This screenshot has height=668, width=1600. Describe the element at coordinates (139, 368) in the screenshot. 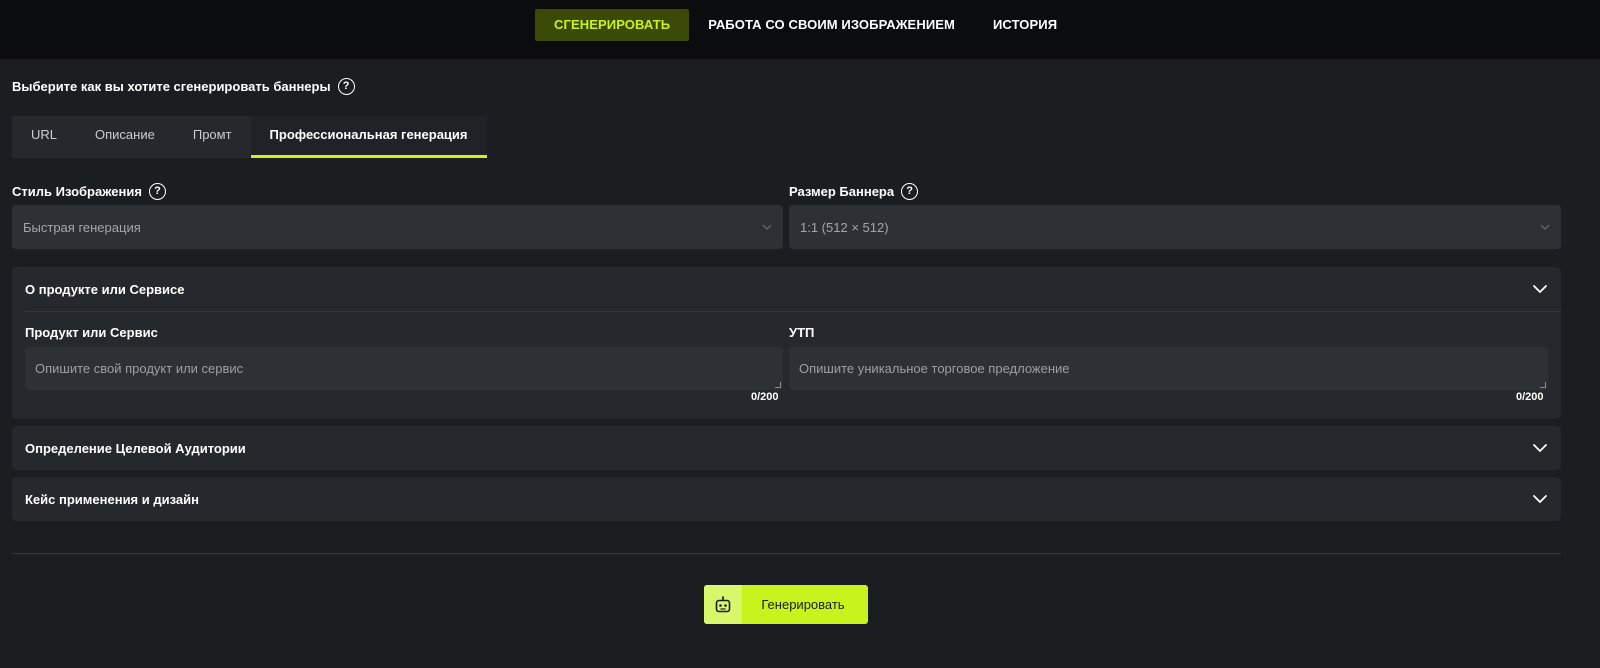

I see `product-placeholder: Опишите свой продукт или сервис` at that location.